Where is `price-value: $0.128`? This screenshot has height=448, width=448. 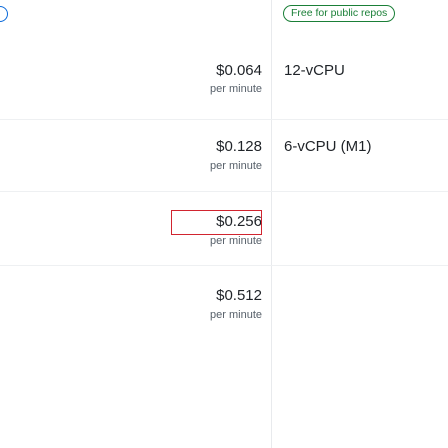
price-value: $0.128 is located at coordinates (239, 146).